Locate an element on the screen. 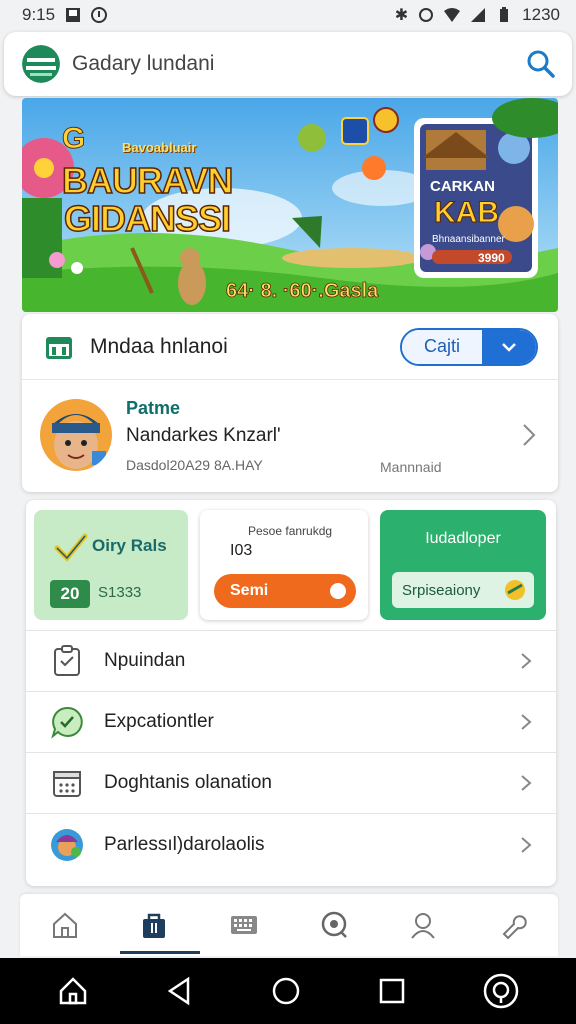  search-input: Gadary lundani is located at coordinates (299, 64).